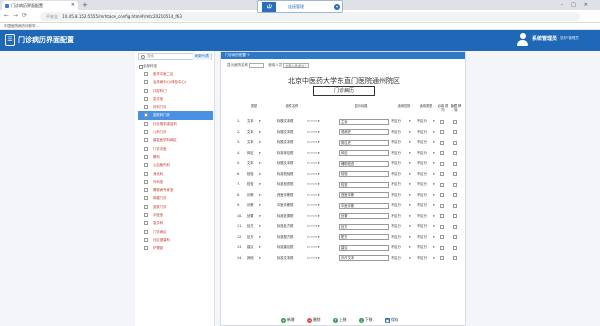  Describe the element at coordinates (175, 190) in the screenshot. I see `sidebar-item: 脾胃病专家室` at that location.